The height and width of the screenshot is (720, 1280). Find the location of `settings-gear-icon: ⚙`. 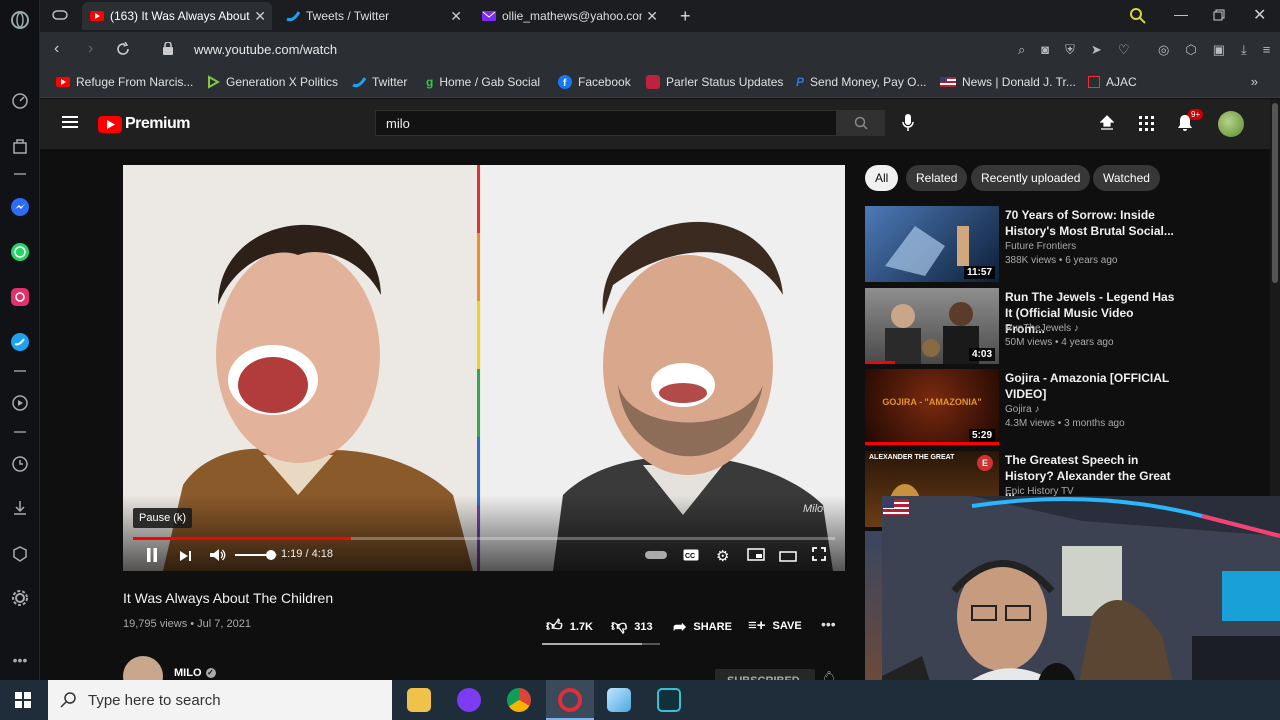

settings-gear-icon: ⚙ is located at coordinates (722, 556).